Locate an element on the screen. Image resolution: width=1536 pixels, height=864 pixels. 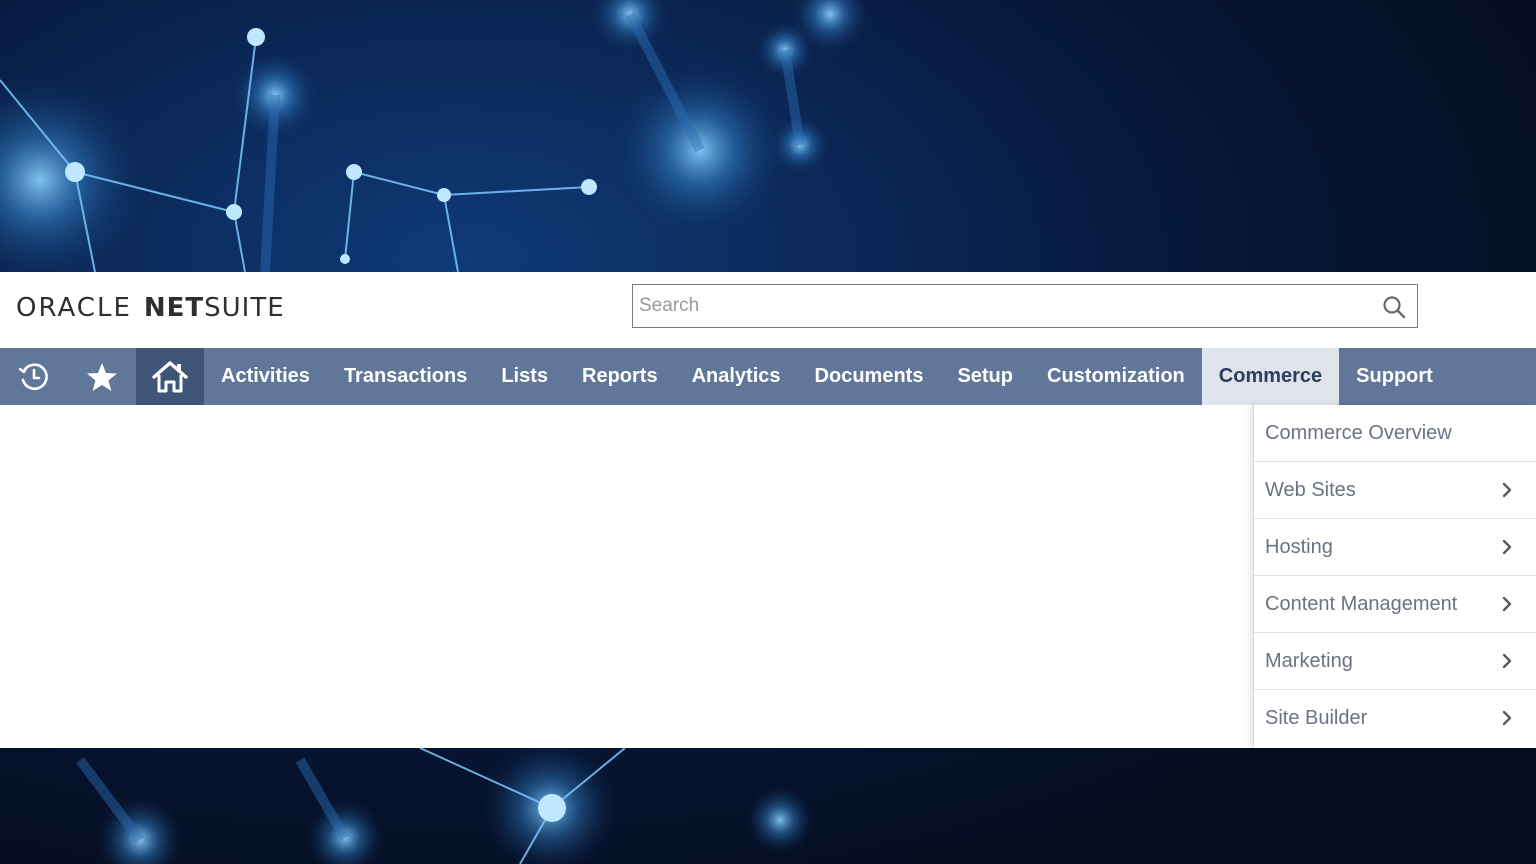
nav-transactions: Transactions is located at coordinates (405, 376).